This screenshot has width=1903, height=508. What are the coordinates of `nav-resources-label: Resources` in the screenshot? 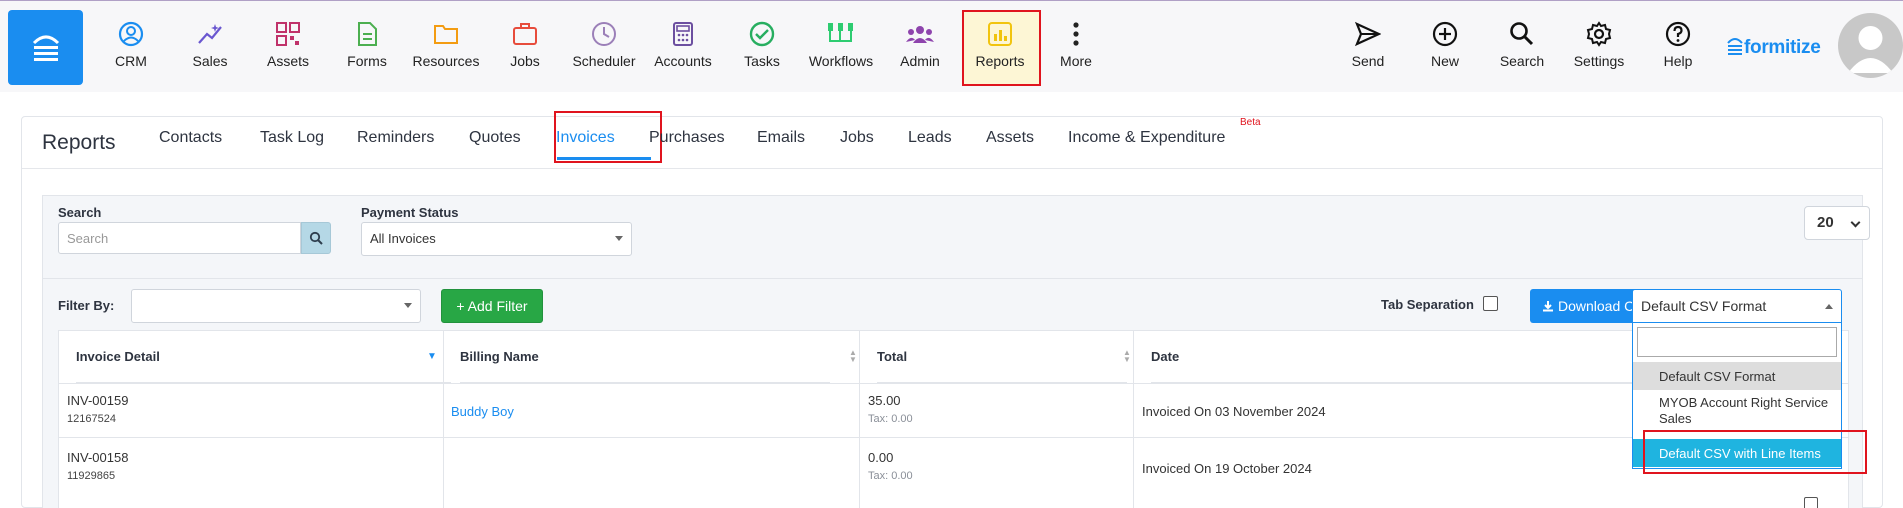 It's located at (446, 61).